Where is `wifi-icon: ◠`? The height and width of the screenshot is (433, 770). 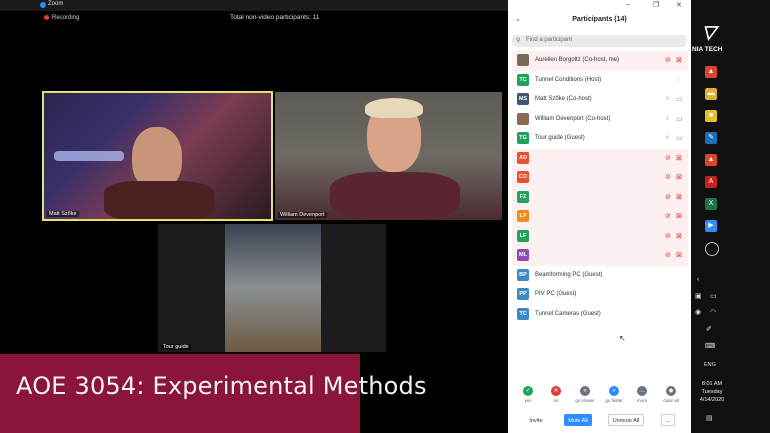 wifi-icon: ◠ is located at coordinates (713, 312).